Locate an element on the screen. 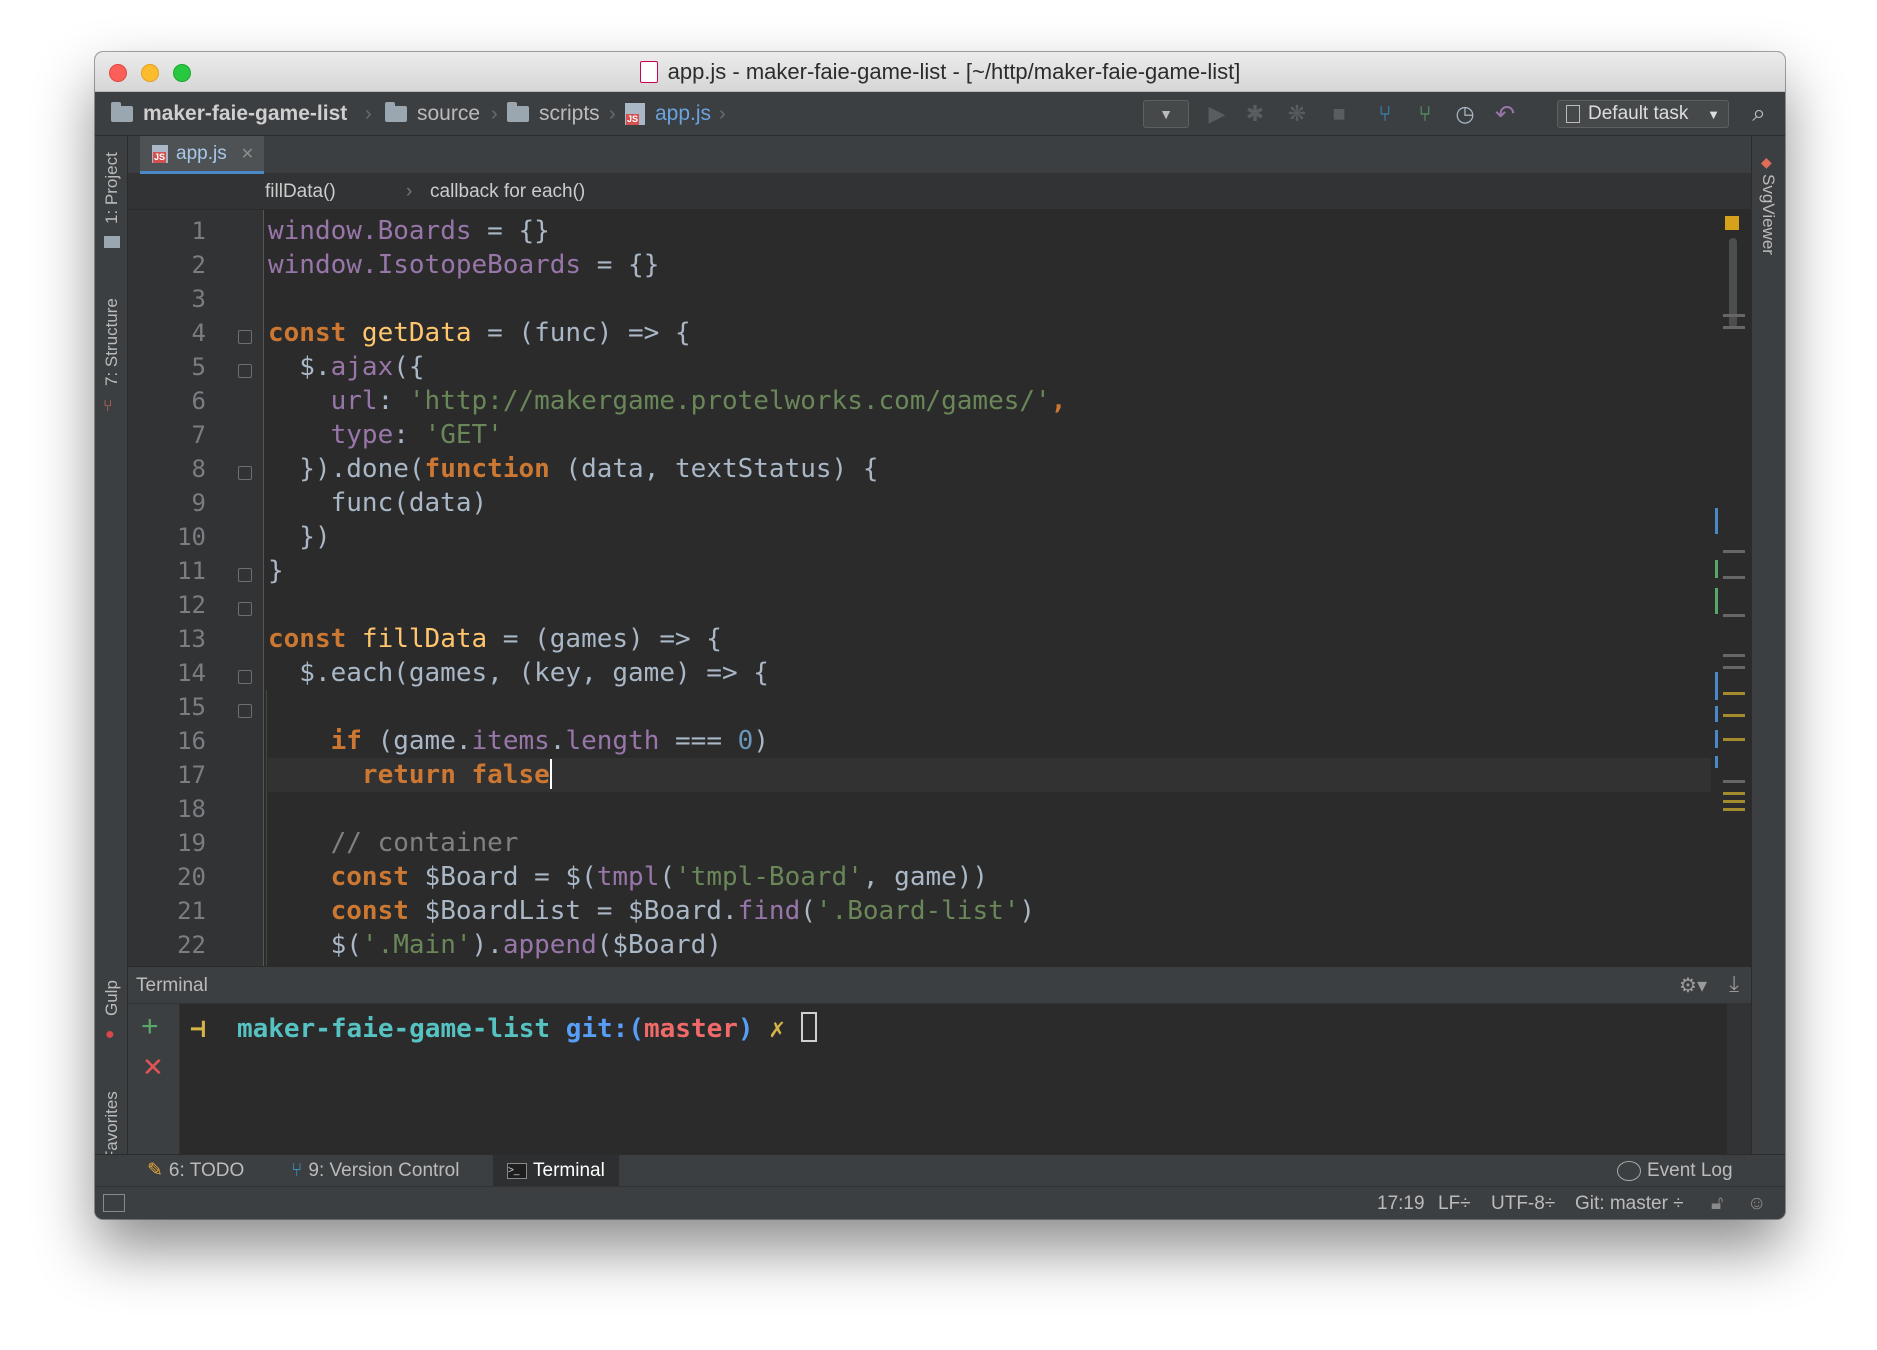 Image resolution: width=1877 pixels, height=1350 pixels. prompt-branch: master is located at coordinates (690, 1029).